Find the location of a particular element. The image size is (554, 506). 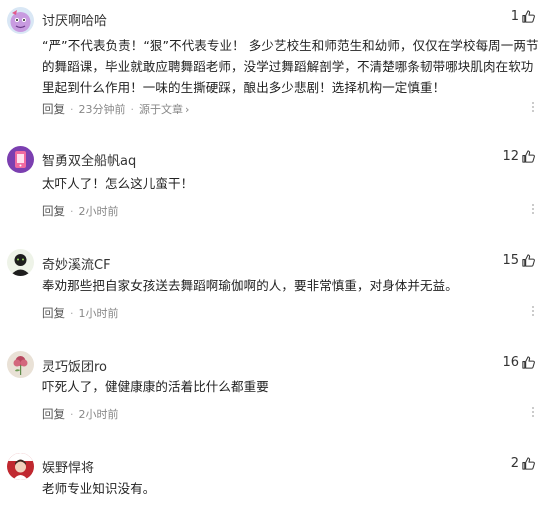

like-button: 15 is located at coordinates (519, 260).